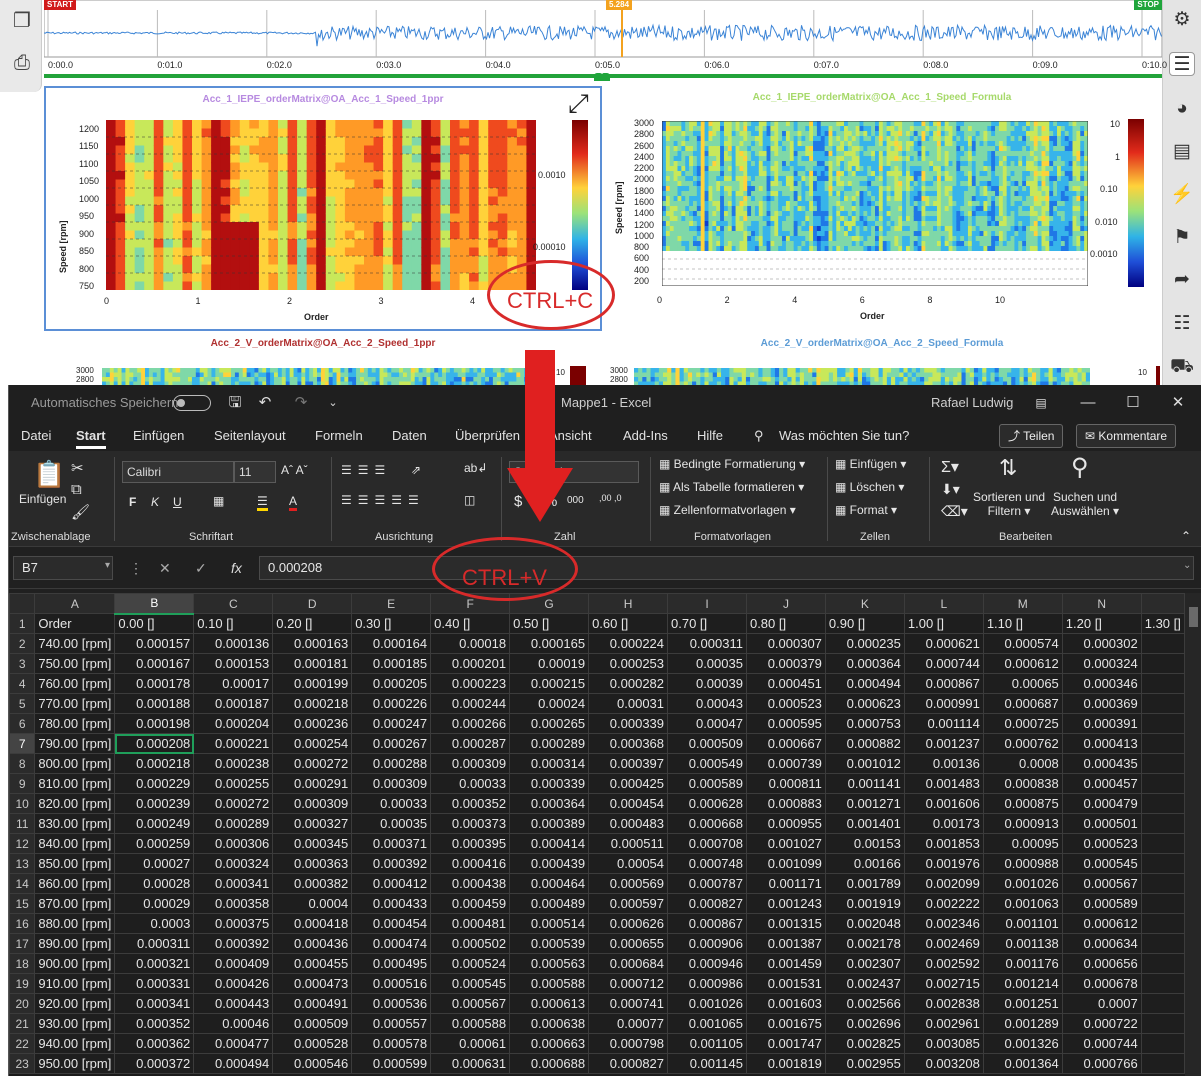  I want to click on cell: 0.0003, so click(154, 923).